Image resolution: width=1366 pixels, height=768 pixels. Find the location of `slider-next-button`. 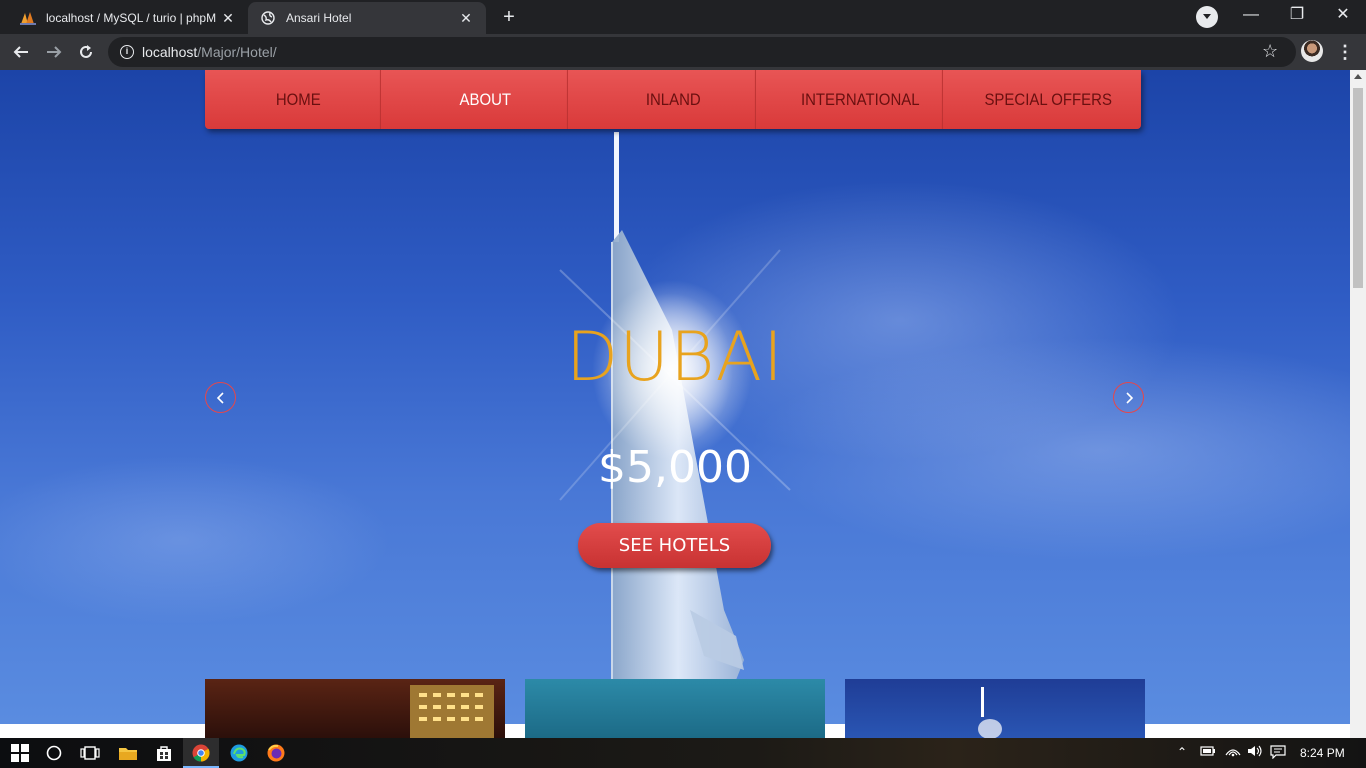

slider-next-button is located at coordinates (1128, 397).